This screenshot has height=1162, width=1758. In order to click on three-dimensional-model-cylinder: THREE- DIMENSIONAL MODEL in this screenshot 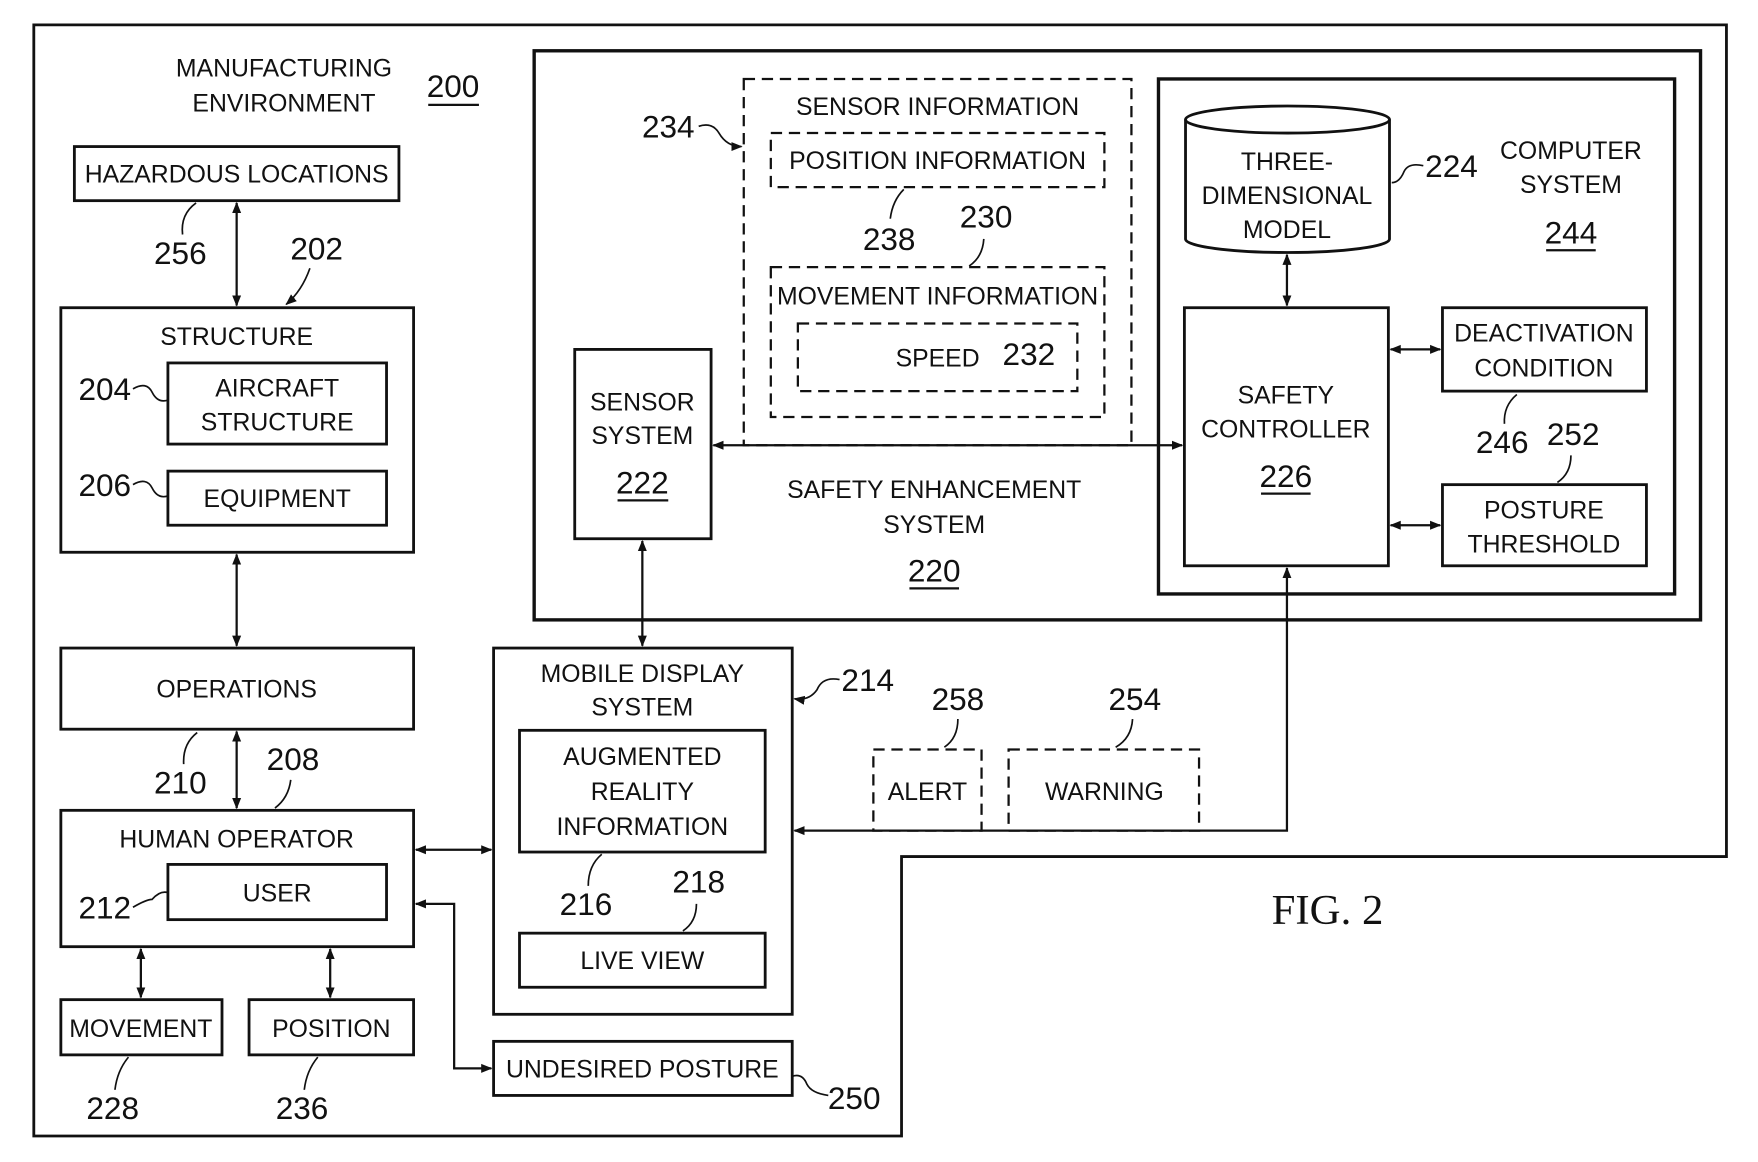, I will do `click(1287, 179)`.